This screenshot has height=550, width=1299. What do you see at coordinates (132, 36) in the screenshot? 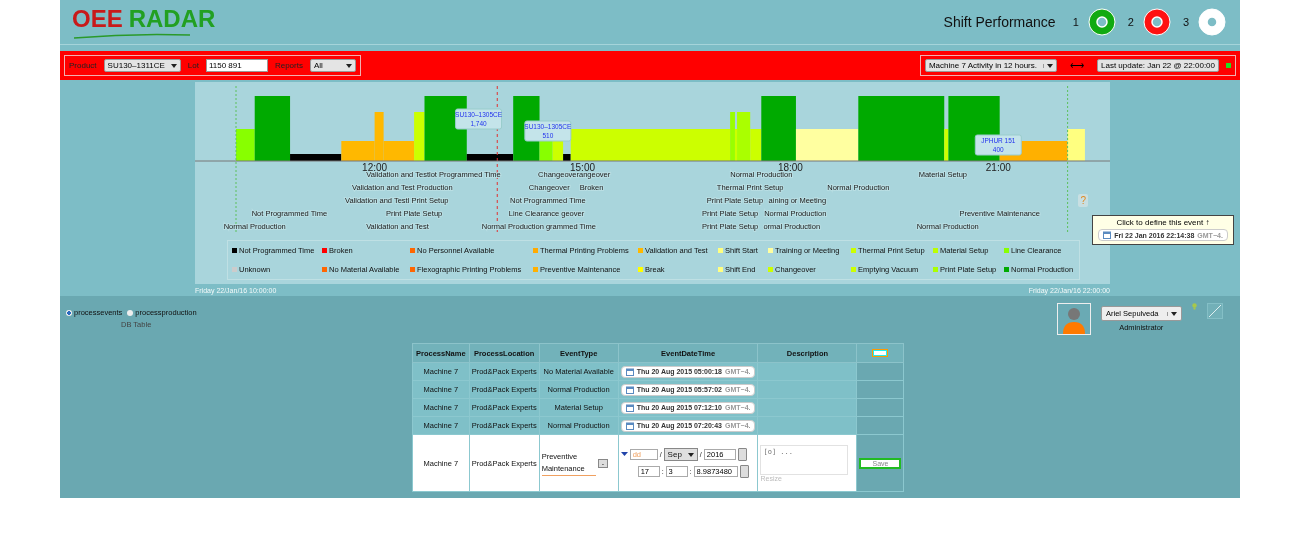
I see `swoosh-icon` at bounding box center [132, 36].